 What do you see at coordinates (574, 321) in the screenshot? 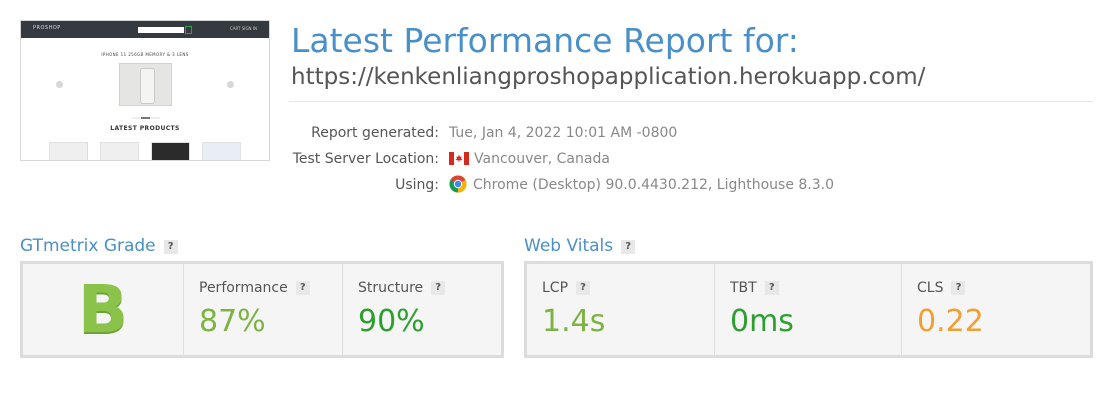
I see `lcp-value: 1.4s` at bounding box center [574, 321].